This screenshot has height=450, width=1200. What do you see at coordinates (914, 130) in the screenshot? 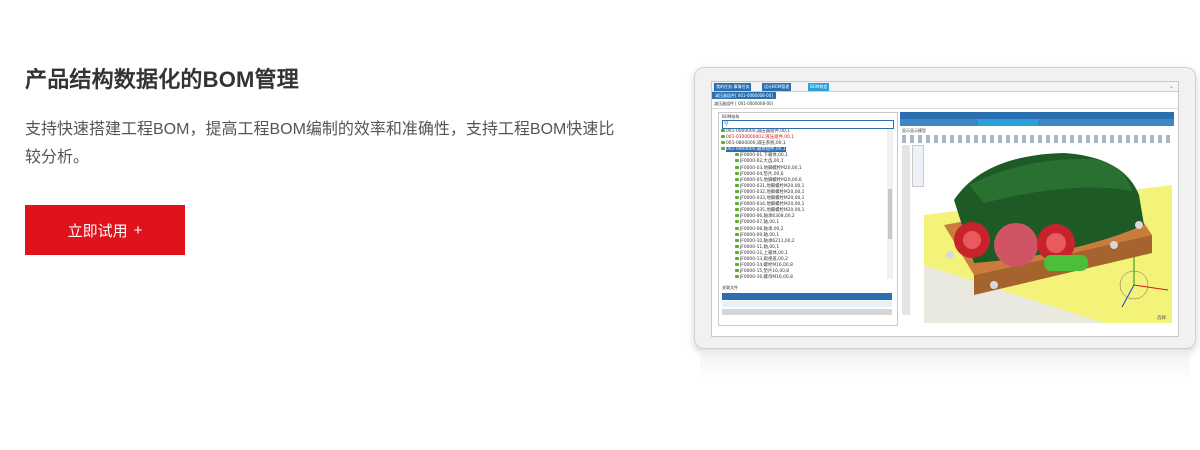
I see `show-model-checkbox: 显示显示模型` at bounding box center [914, 130].